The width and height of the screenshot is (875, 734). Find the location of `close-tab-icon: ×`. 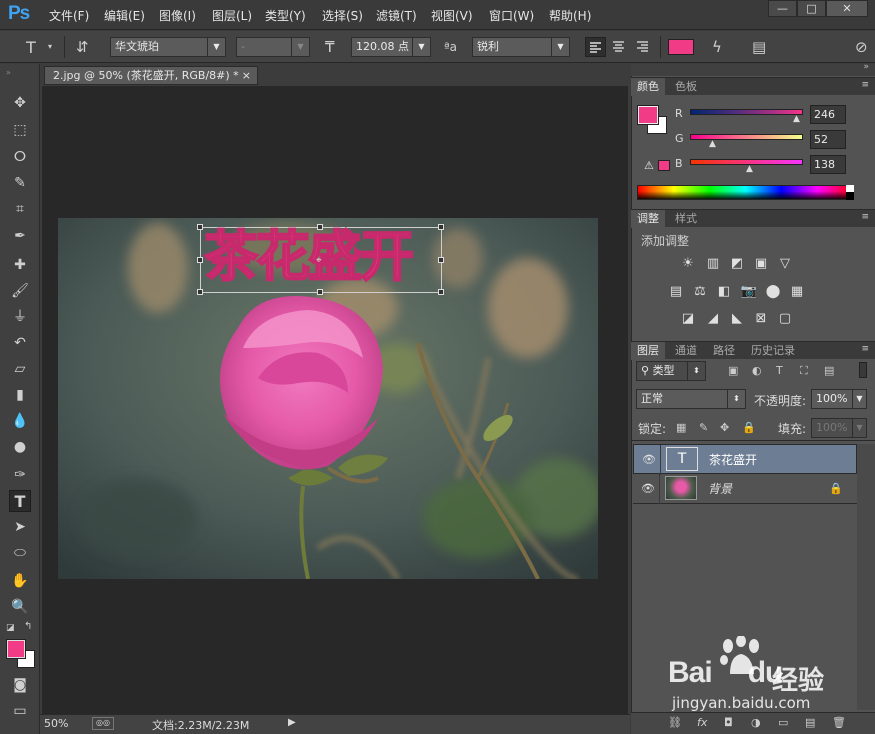

close-tab-icon: × is located at coordinates (246, 75).